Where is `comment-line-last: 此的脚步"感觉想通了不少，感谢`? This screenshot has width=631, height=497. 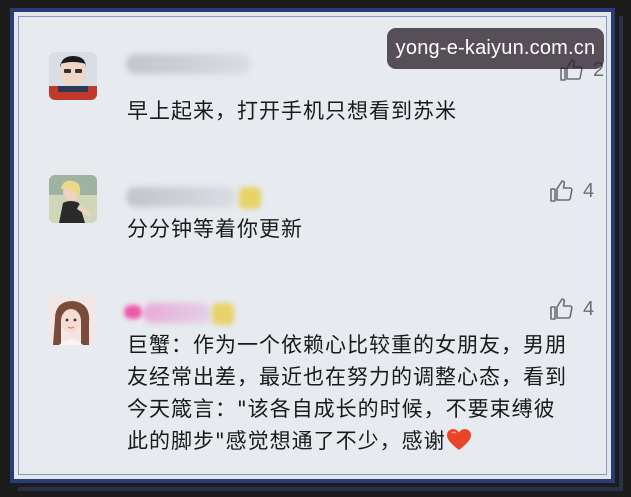 comment-line-last: 此的脚步"感觉想通了不少，感谢 is located at coordinates (370, 441).